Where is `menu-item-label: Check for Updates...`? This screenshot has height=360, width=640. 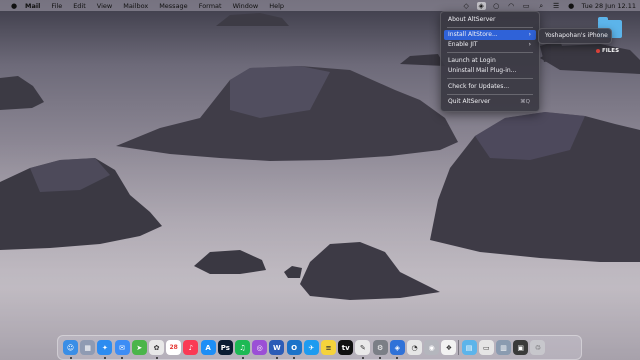 menu-item-label: Check for Updates... is located at coordinates (479, 86).